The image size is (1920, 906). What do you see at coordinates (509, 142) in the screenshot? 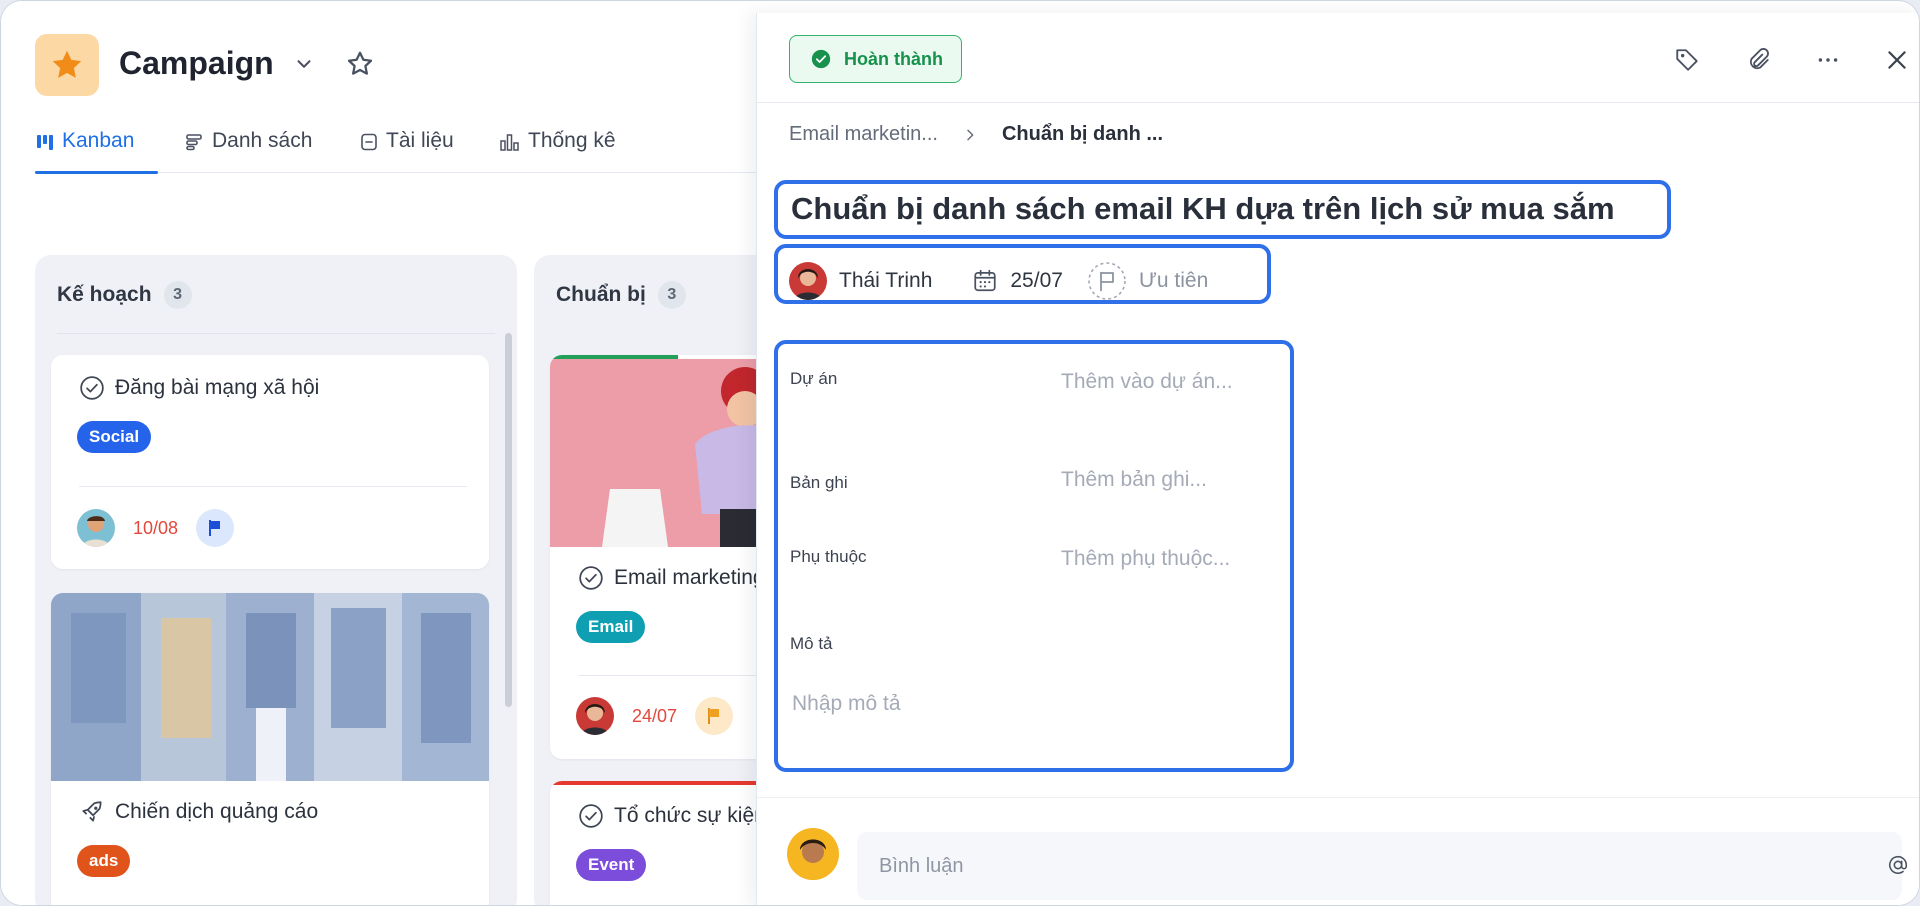
I see `bar-chart-icon` at bounding box center [509, 142].